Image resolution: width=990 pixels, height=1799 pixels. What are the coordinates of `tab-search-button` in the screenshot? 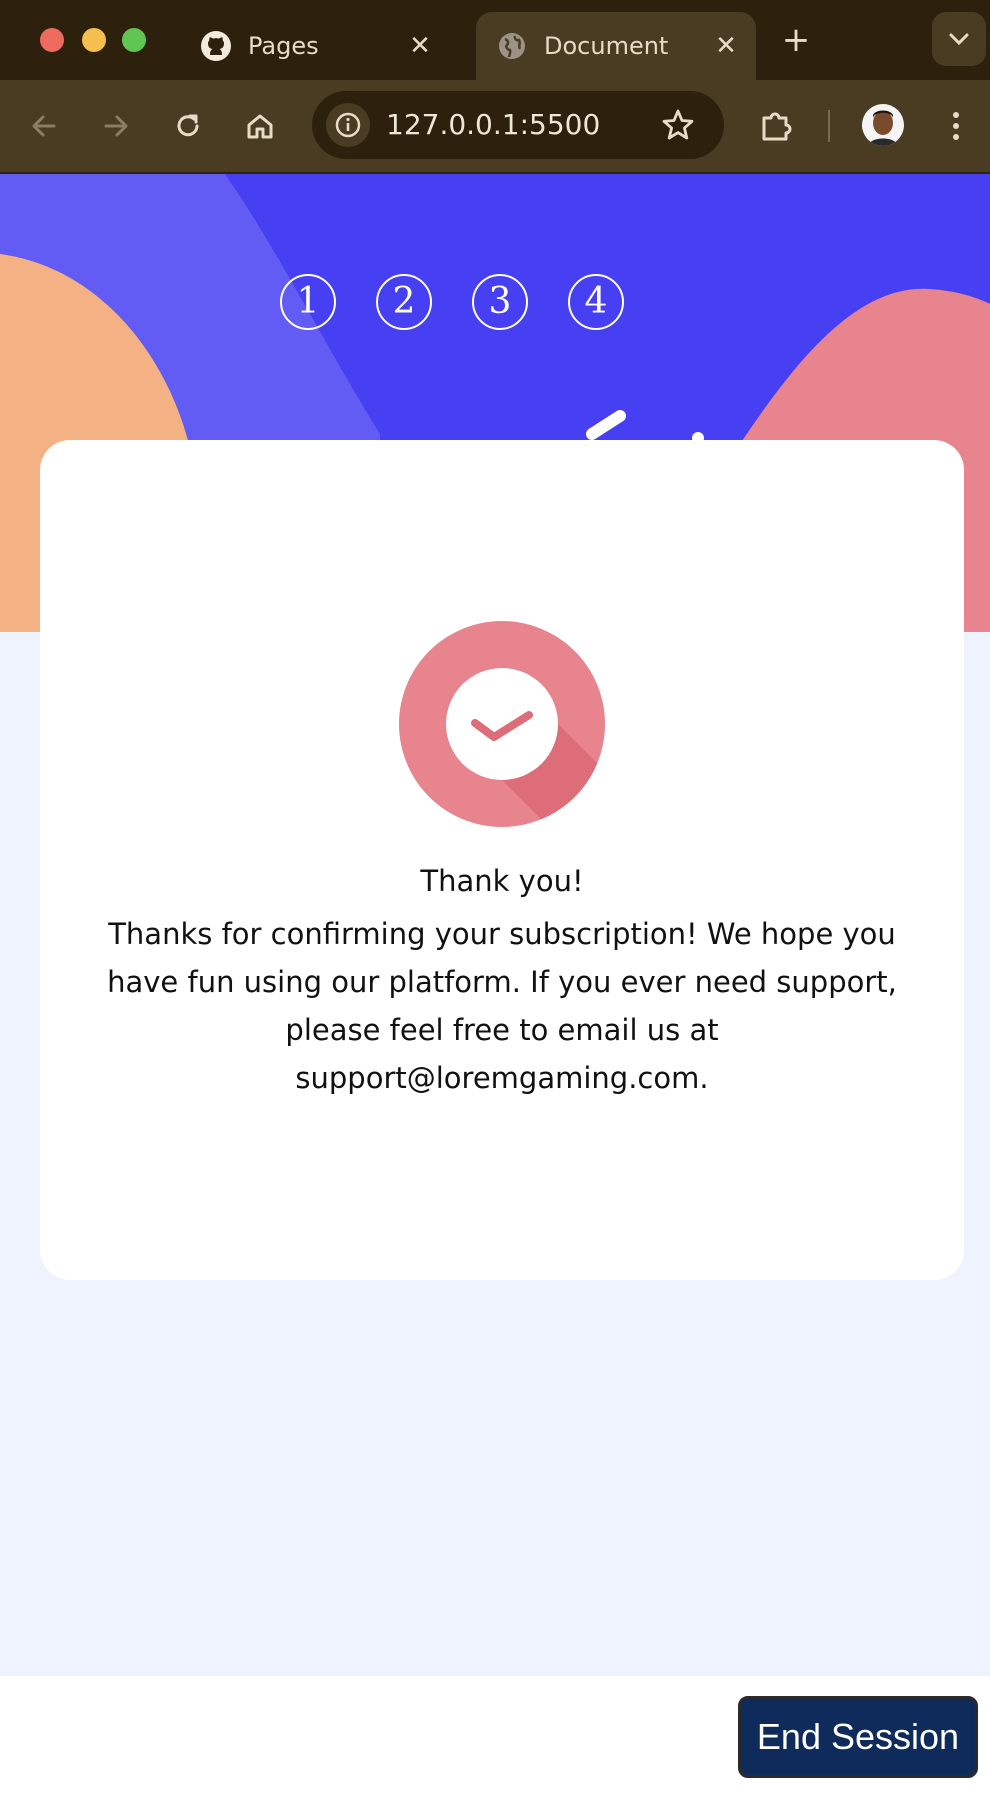 It's located at (959, 39).